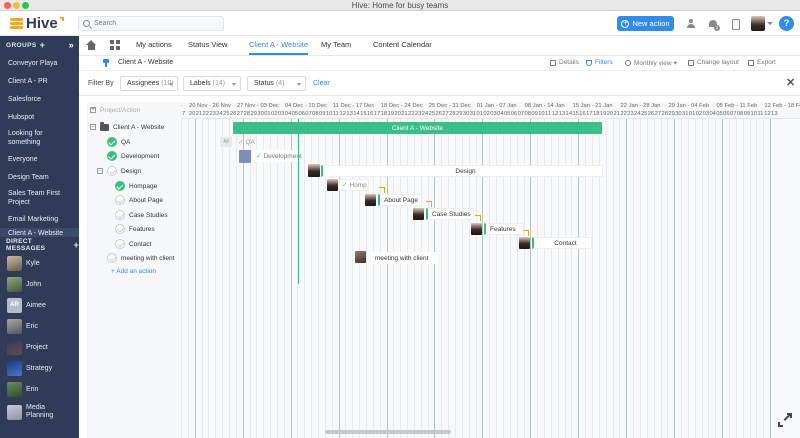 This screenshot has width=800, height=438. I want to click on help-button: ?, so click(786, 23).